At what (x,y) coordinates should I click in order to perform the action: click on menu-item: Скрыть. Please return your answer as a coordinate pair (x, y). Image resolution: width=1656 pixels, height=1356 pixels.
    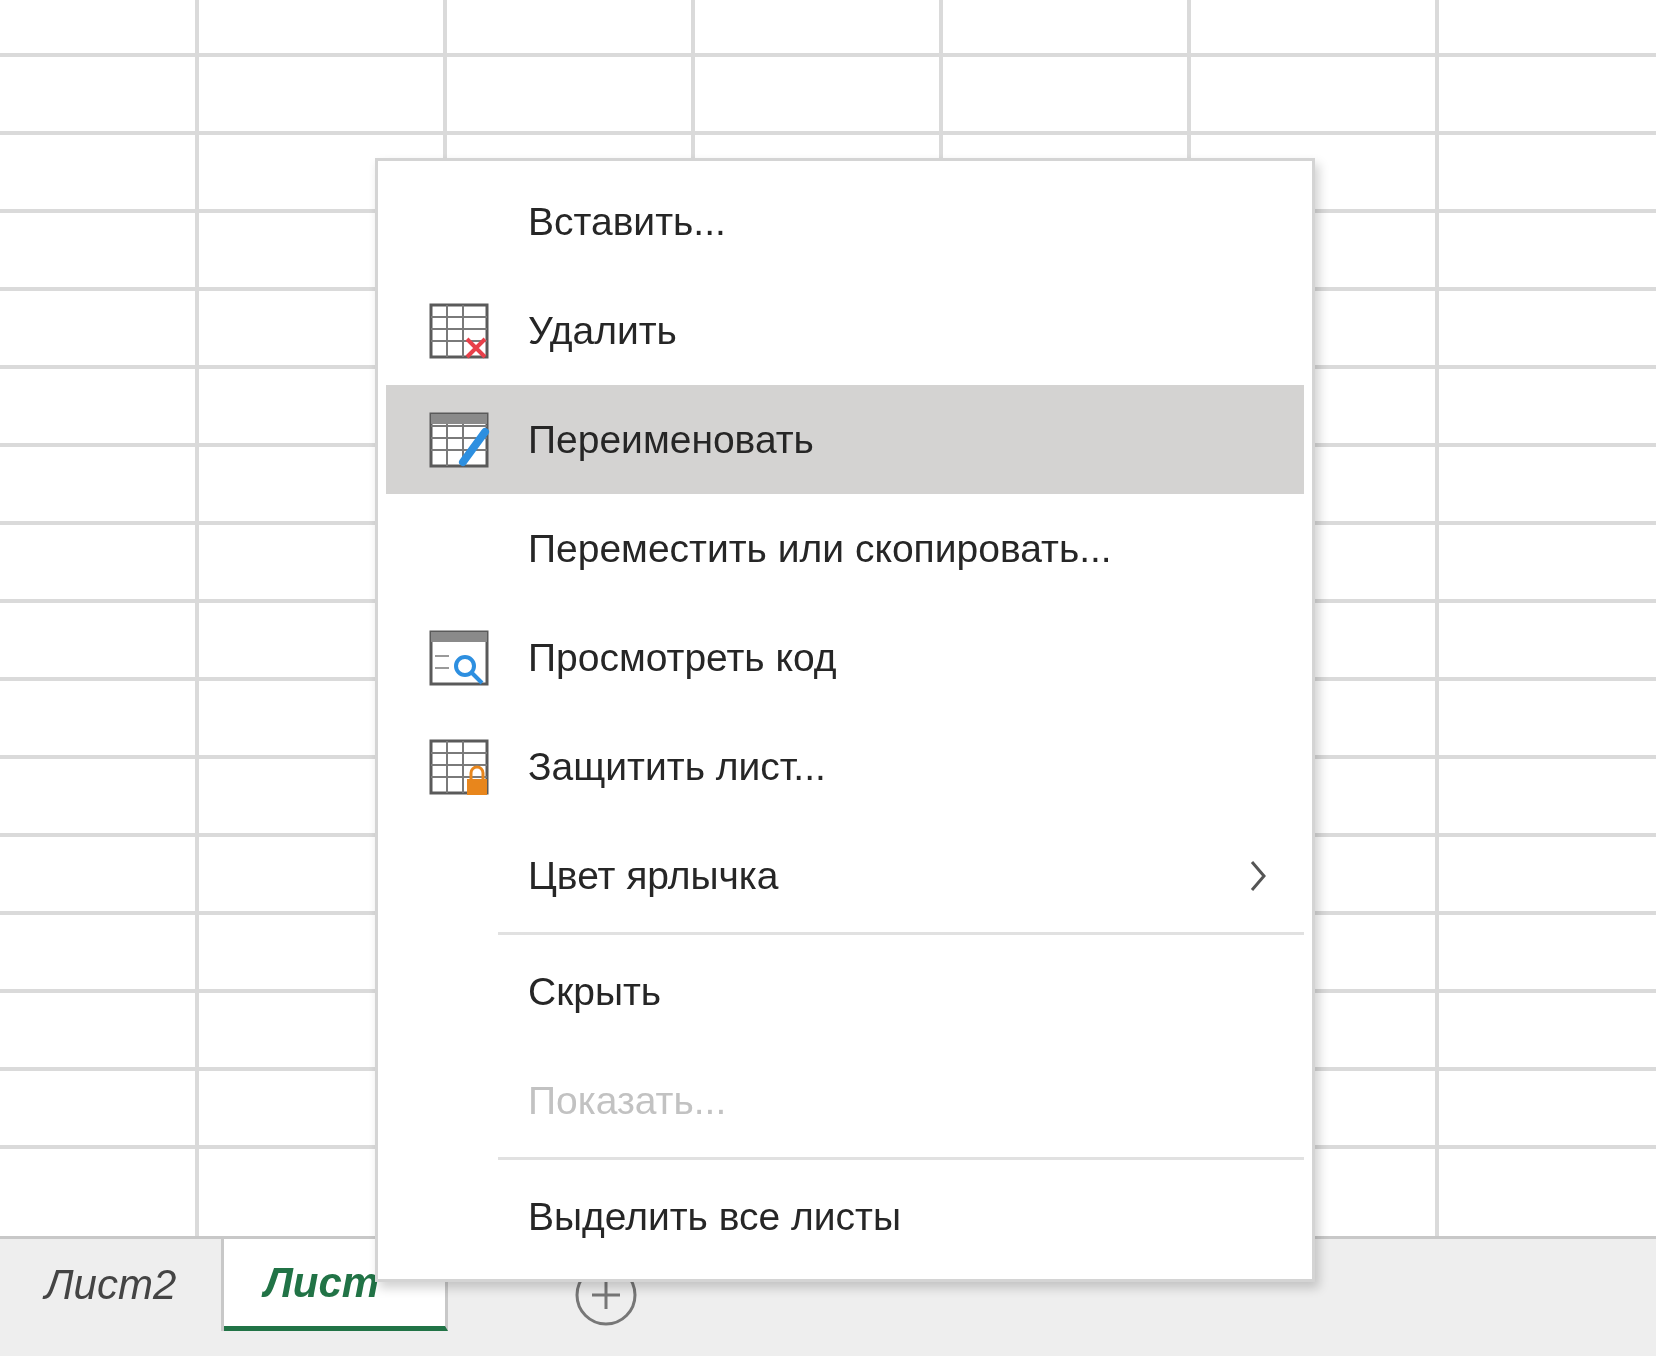
    Looking at the image, I should click on (845, 991).